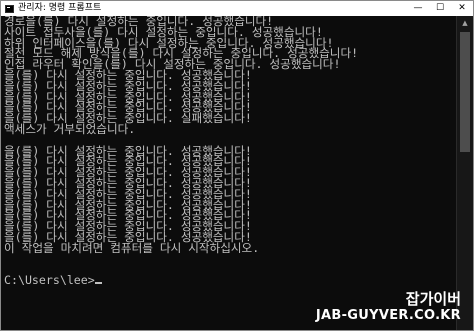 This screenshot has width=474, height=331. I want to click on watermark-domain: JAB-GUYVER.CO.KR, so click(388, 315).